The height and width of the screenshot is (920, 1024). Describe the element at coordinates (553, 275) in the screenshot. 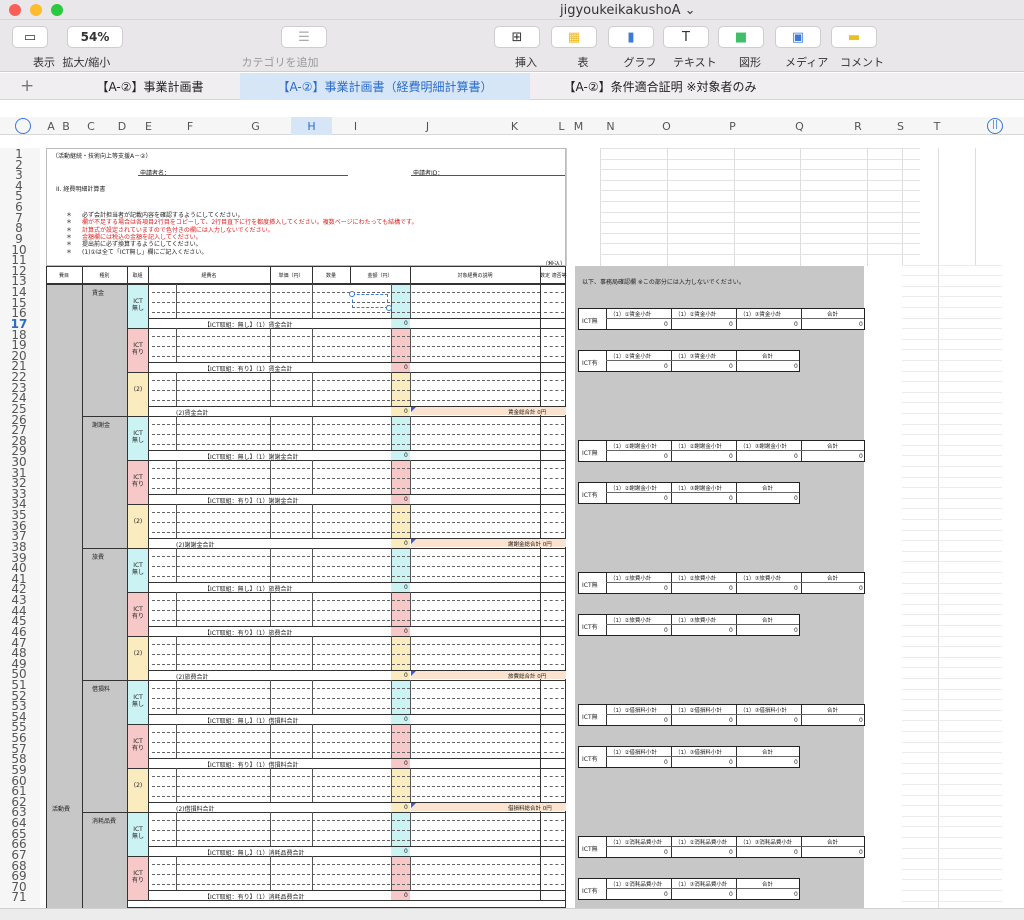

I see `table-header-cell: 数定 適否等` at that location.